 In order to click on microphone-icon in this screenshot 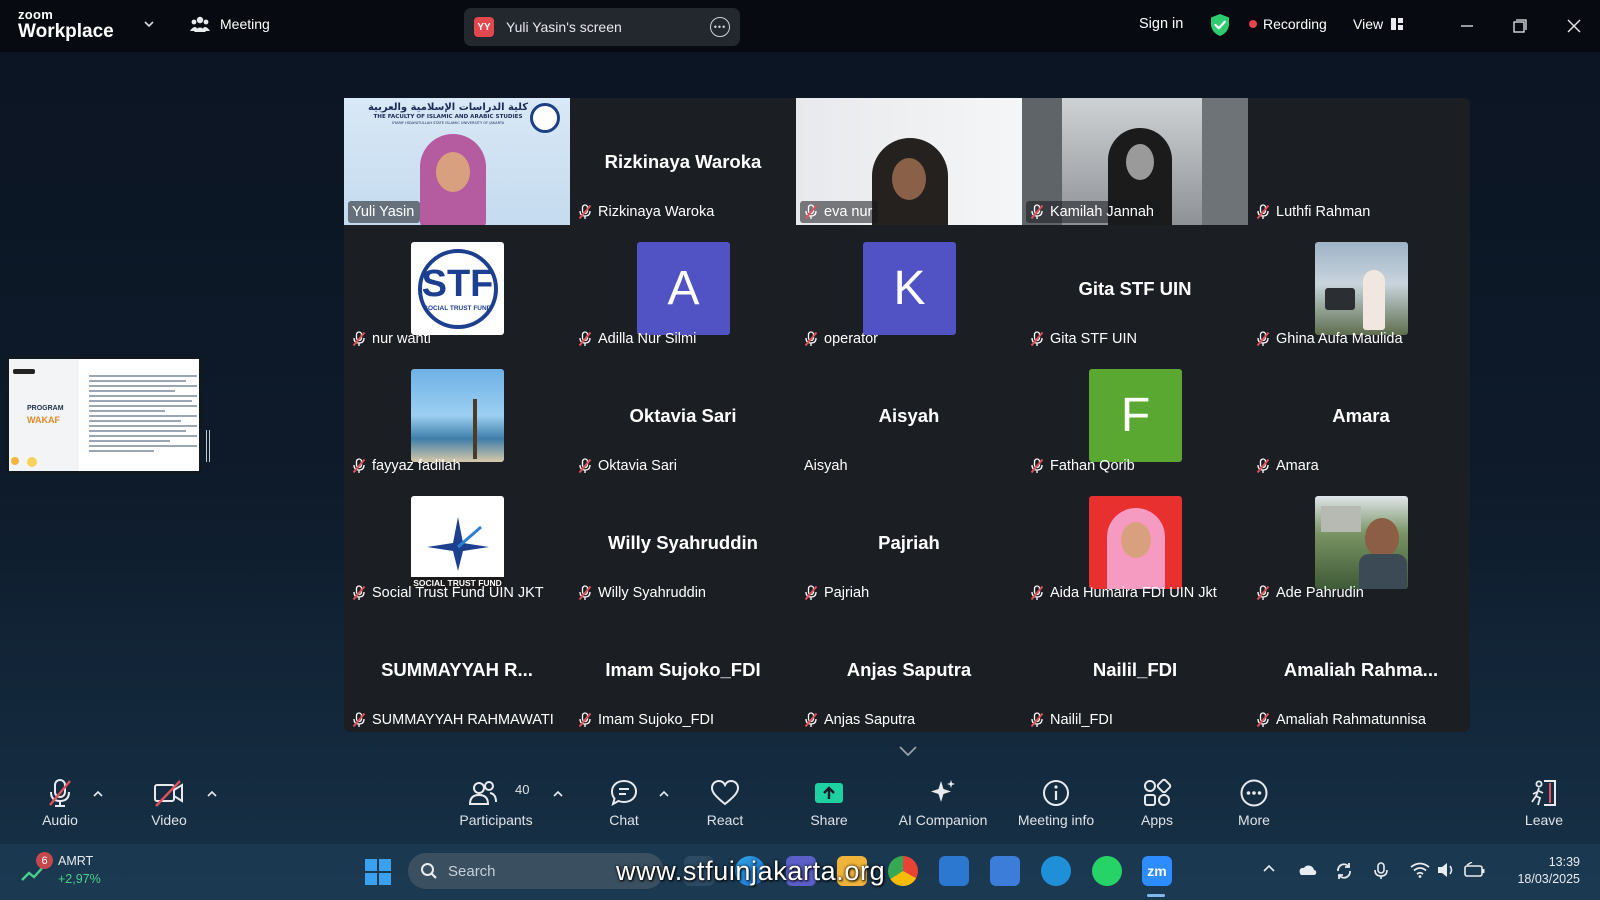, I will do `click(1381, 871)`.